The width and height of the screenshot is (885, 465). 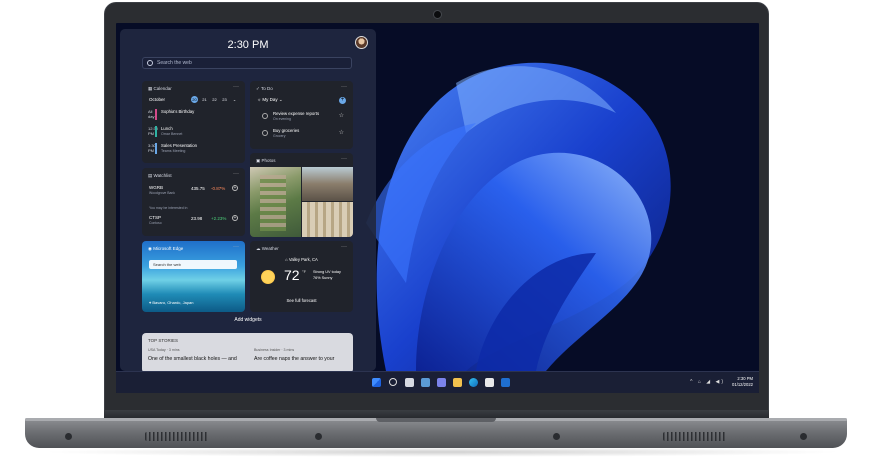 I want to click on weather-forecast-link: See full forecast, so click(x=301, y=300).